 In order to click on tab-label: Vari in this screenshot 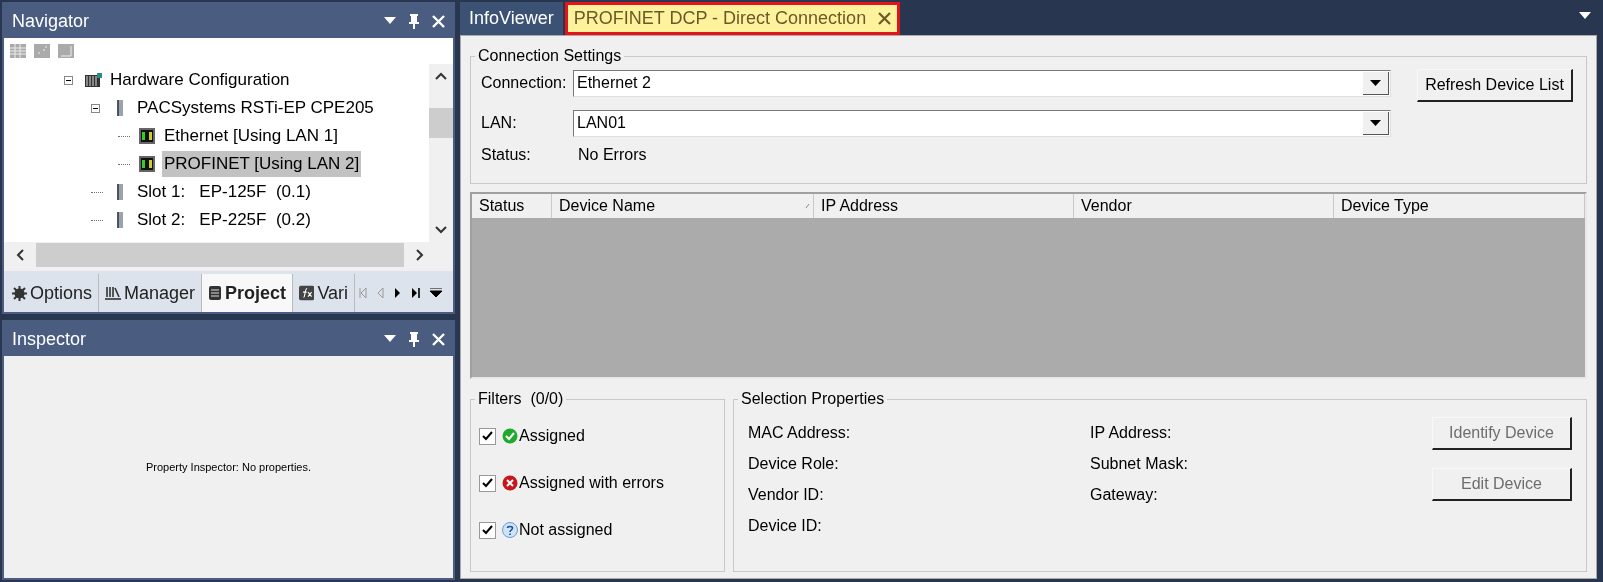, I will do `click(333, 293)`.